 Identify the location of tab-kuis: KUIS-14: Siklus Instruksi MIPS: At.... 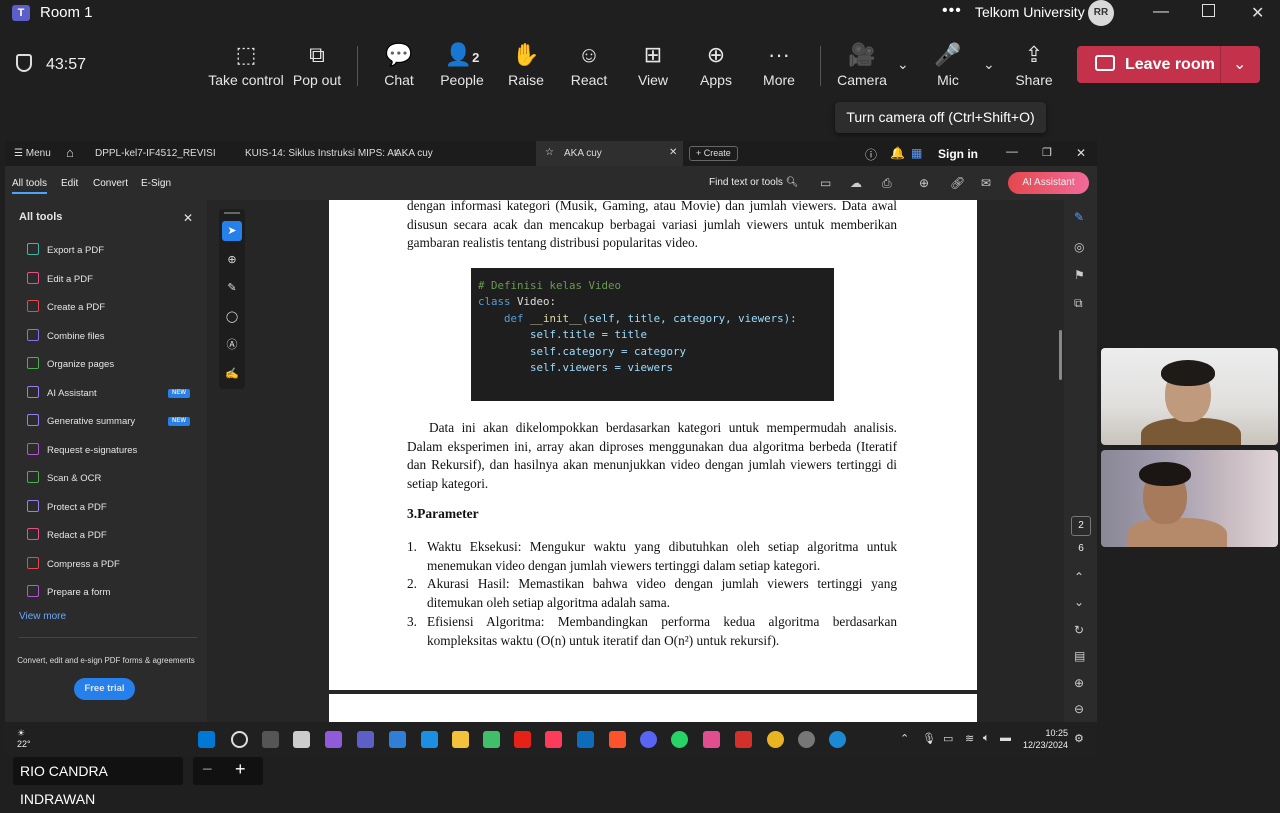
(325, 153).